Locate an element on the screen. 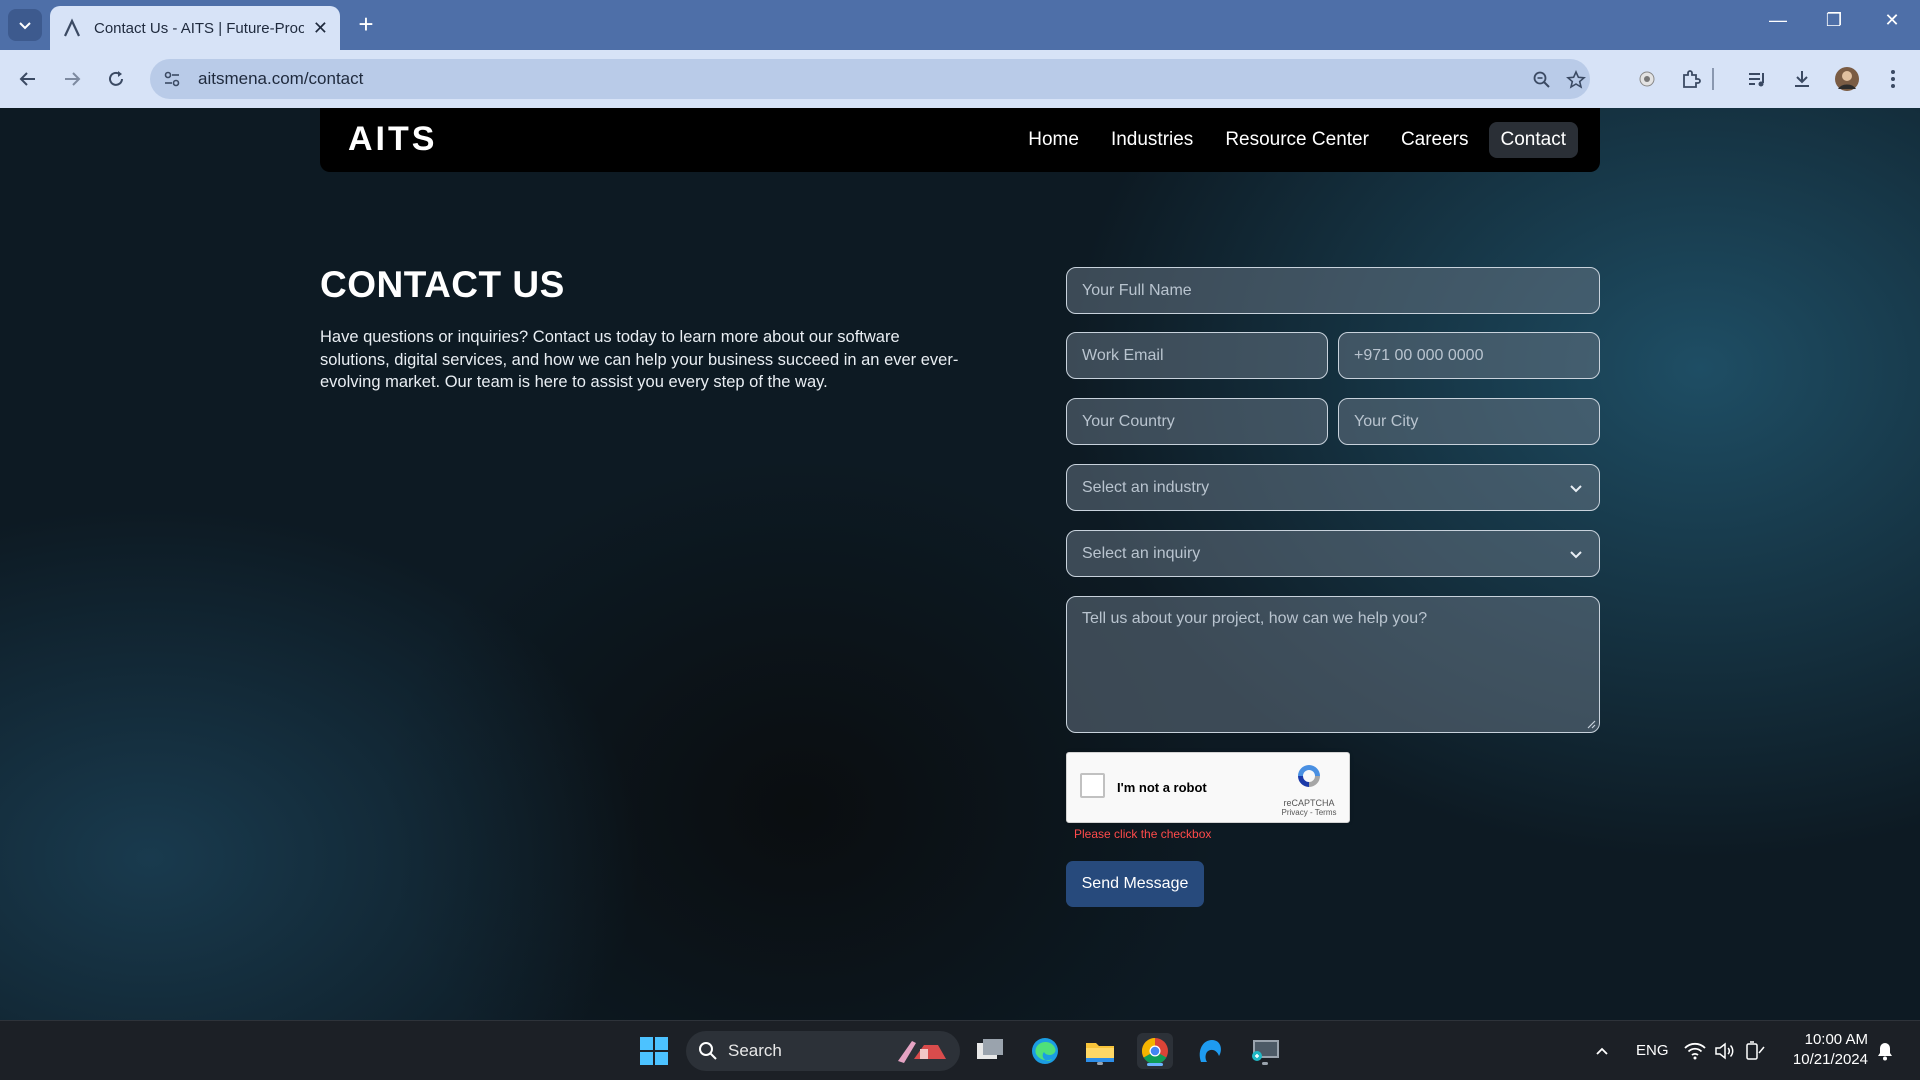  industry-select-value: Select an industry is located at coordinates (1146, 487).